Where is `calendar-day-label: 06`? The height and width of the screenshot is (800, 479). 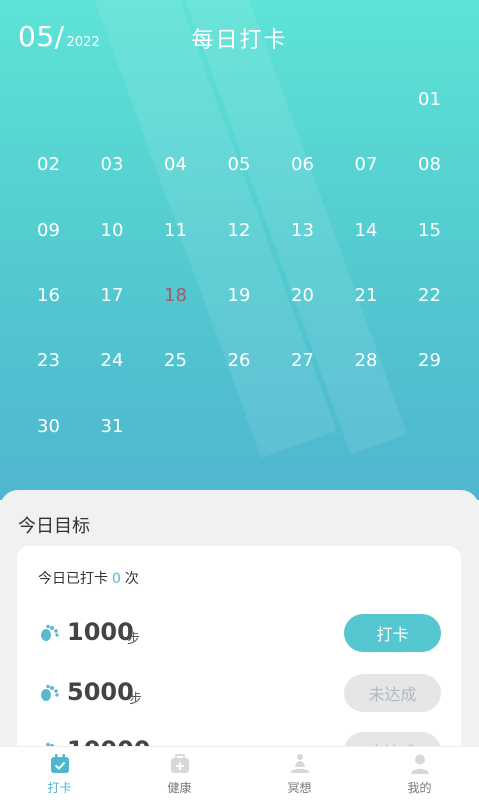
calendar-day-label: 06 is located at coordinates (302, 165).